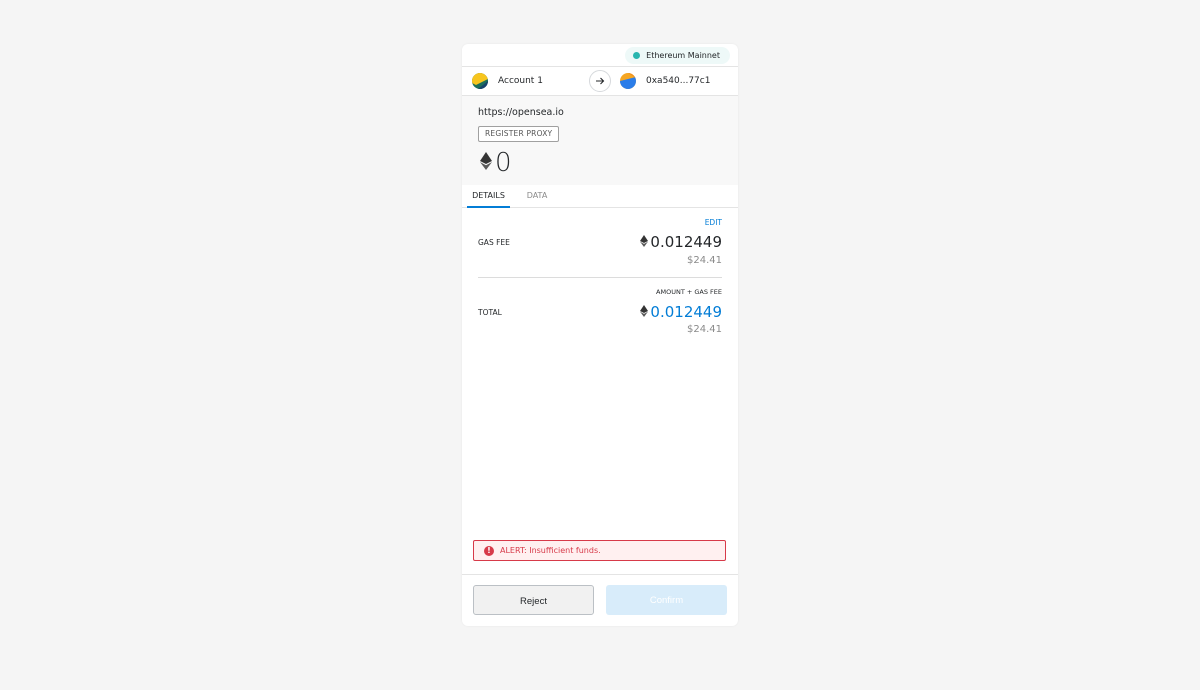 Image resolution: width=1200 pixels, height=690 pixels. Describe the element at coordinates (686, 242) in the screenshot. I see `gas-fee-eth-value: 0.012449` at that location.